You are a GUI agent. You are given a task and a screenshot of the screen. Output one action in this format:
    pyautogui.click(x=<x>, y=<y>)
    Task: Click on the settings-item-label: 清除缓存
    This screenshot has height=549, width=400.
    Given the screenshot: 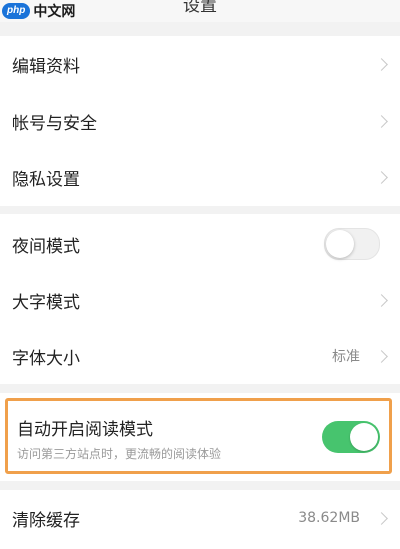 What is the action you would take?
    pyautogui.click(x=46, y=520)
    